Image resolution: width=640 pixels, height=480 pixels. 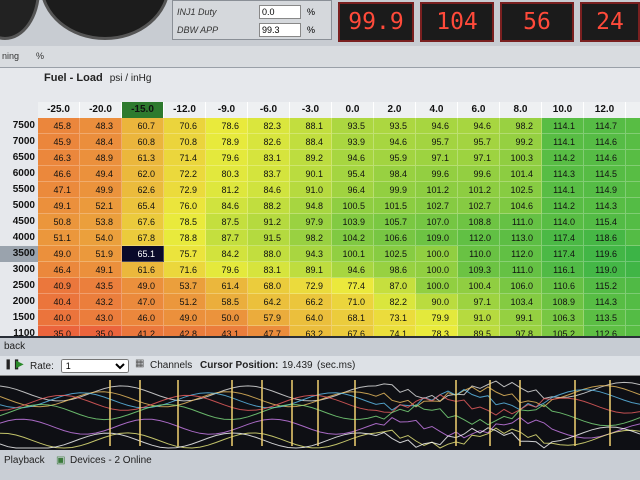 I want to click on table-cell: 103.4, so click(x=521, y=302).